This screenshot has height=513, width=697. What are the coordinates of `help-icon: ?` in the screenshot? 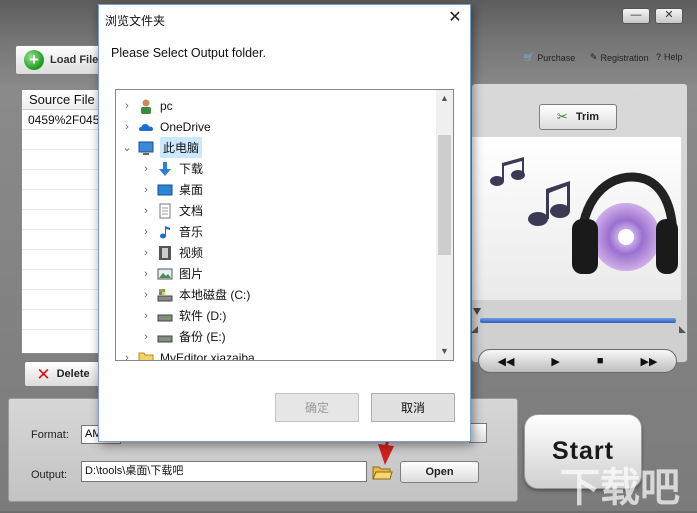 It's located at (659, 57).